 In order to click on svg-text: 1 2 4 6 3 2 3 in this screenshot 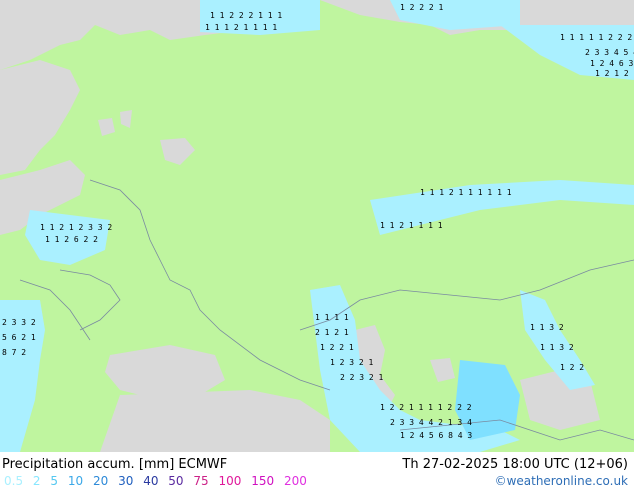, I will do `click(612, 63)`.